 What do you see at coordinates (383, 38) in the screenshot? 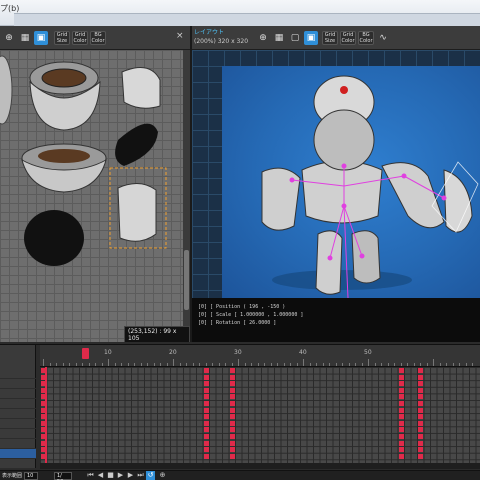
I see `bone-icon: ∿` at bounding box center [383, 38].